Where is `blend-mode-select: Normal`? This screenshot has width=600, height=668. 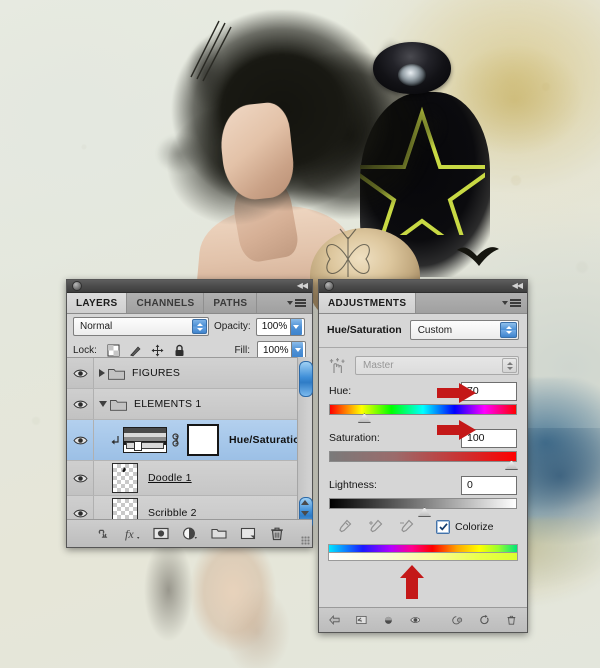 blend-mode-select: Normal is located at coordinates (141, 326).